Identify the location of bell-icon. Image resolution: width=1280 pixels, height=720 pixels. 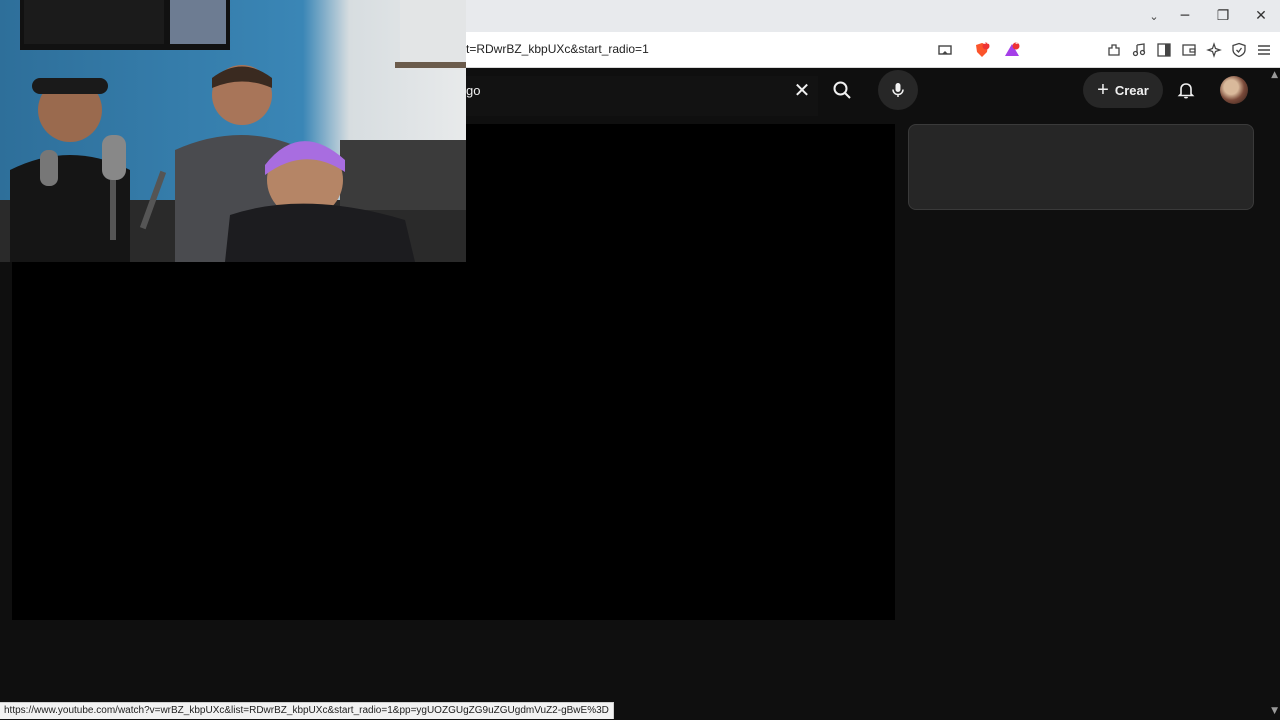
(1186, 91).